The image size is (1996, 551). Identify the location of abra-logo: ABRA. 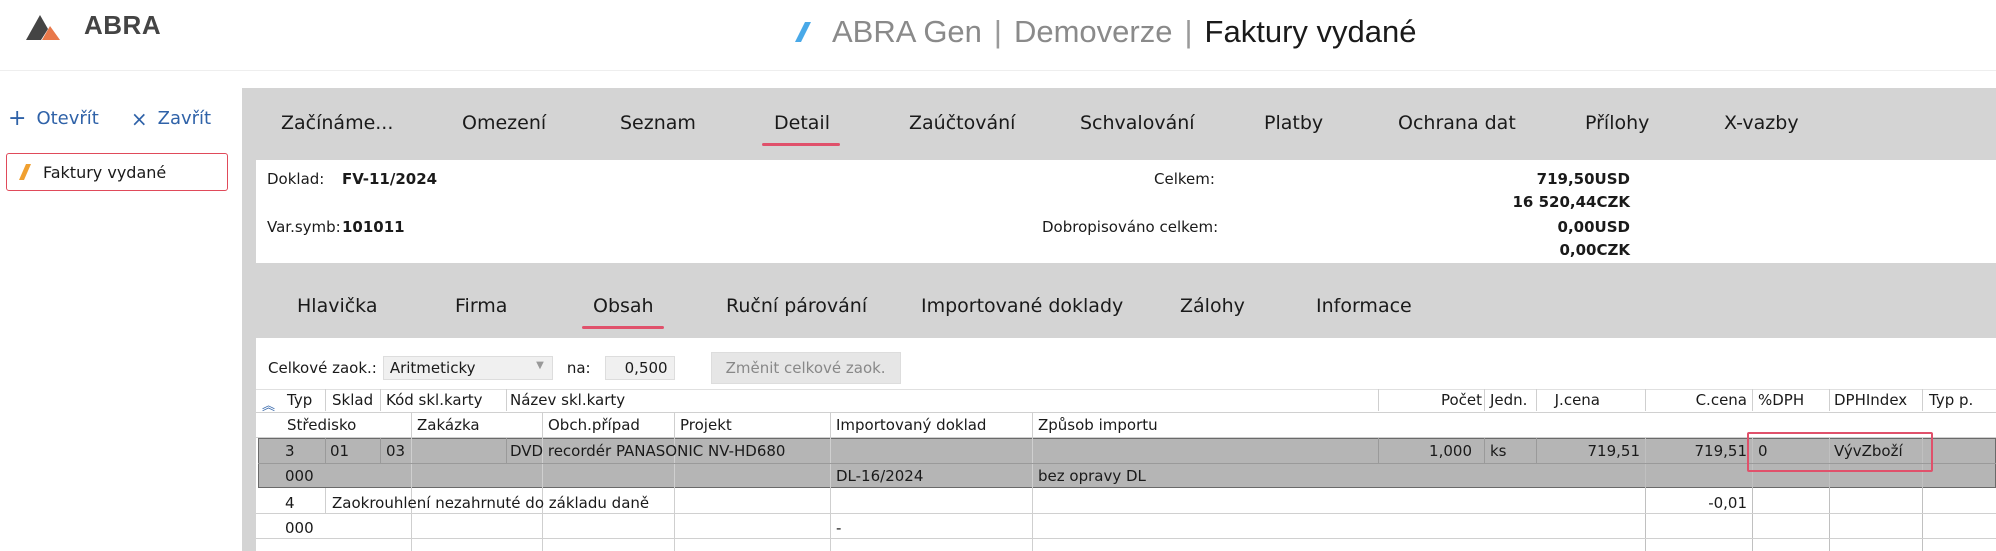
(92, 25).